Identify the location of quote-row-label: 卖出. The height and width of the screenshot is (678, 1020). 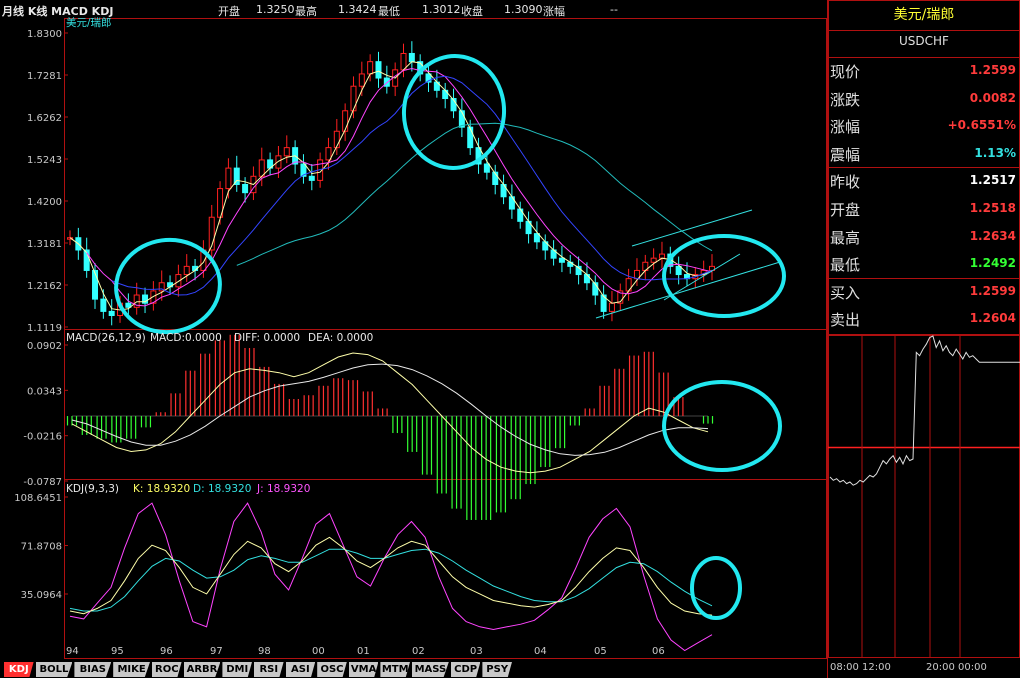
(845, 320).